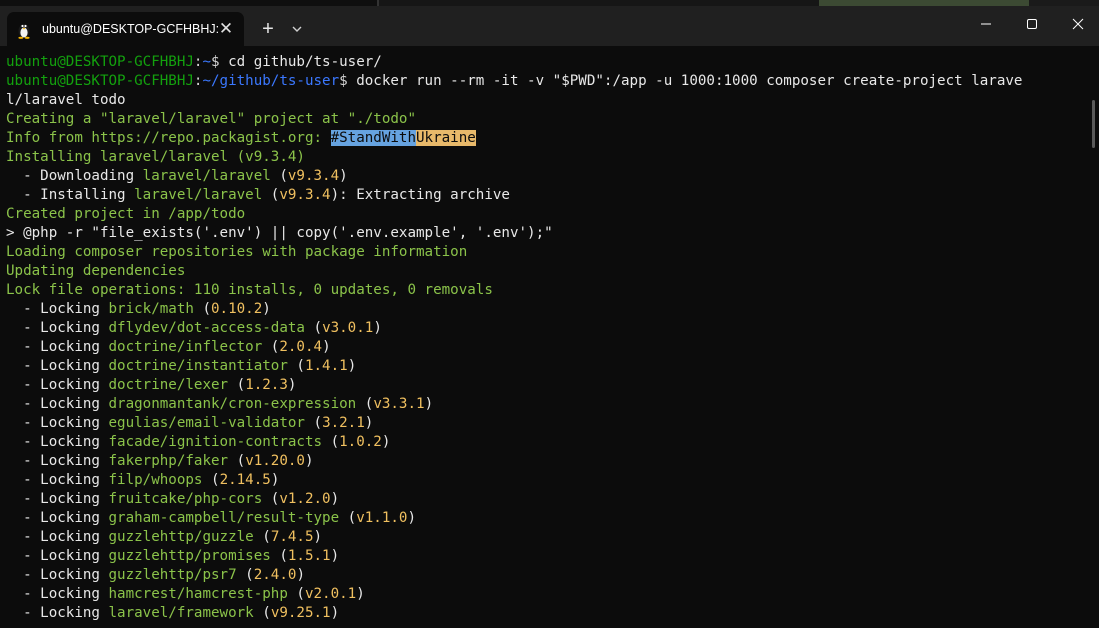 Image resolution: width=1099 pixels, height=628 pixels. I want to click on chevron-down-icon, so click(297, 29).